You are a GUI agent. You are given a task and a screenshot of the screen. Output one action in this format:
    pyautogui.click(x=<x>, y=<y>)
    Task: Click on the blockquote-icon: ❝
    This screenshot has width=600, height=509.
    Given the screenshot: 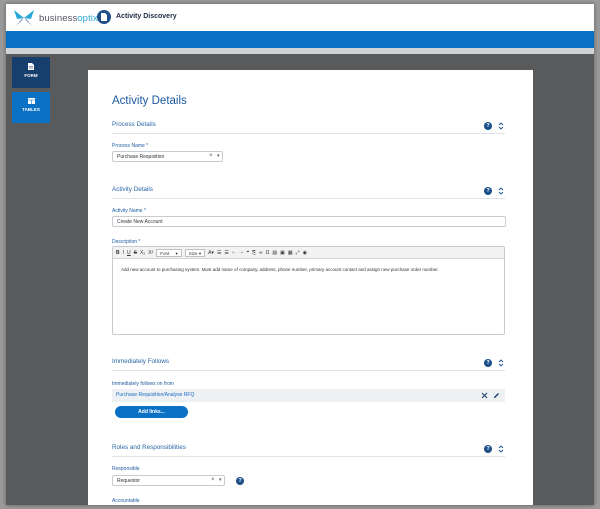 What is the action you would take?
    pyautogui.click(x=247, y=253)
    